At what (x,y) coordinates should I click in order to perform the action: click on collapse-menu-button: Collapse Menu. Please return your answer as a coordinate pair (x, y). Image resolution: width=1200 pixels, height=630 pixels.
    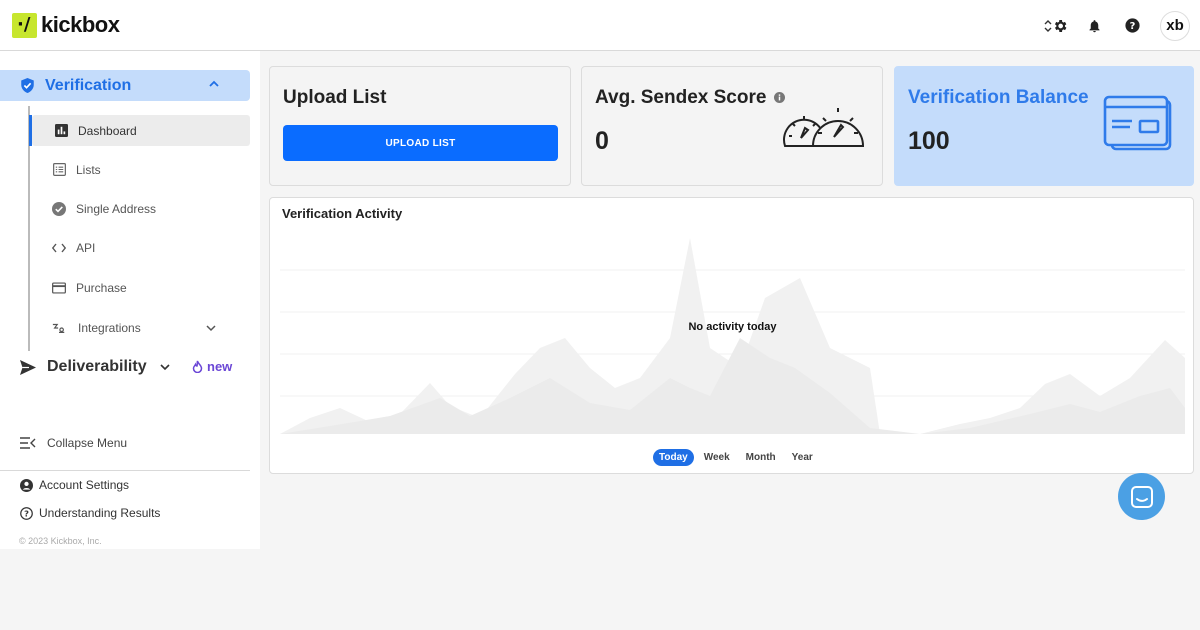
    Looking at the image, I should click on (73, 443).